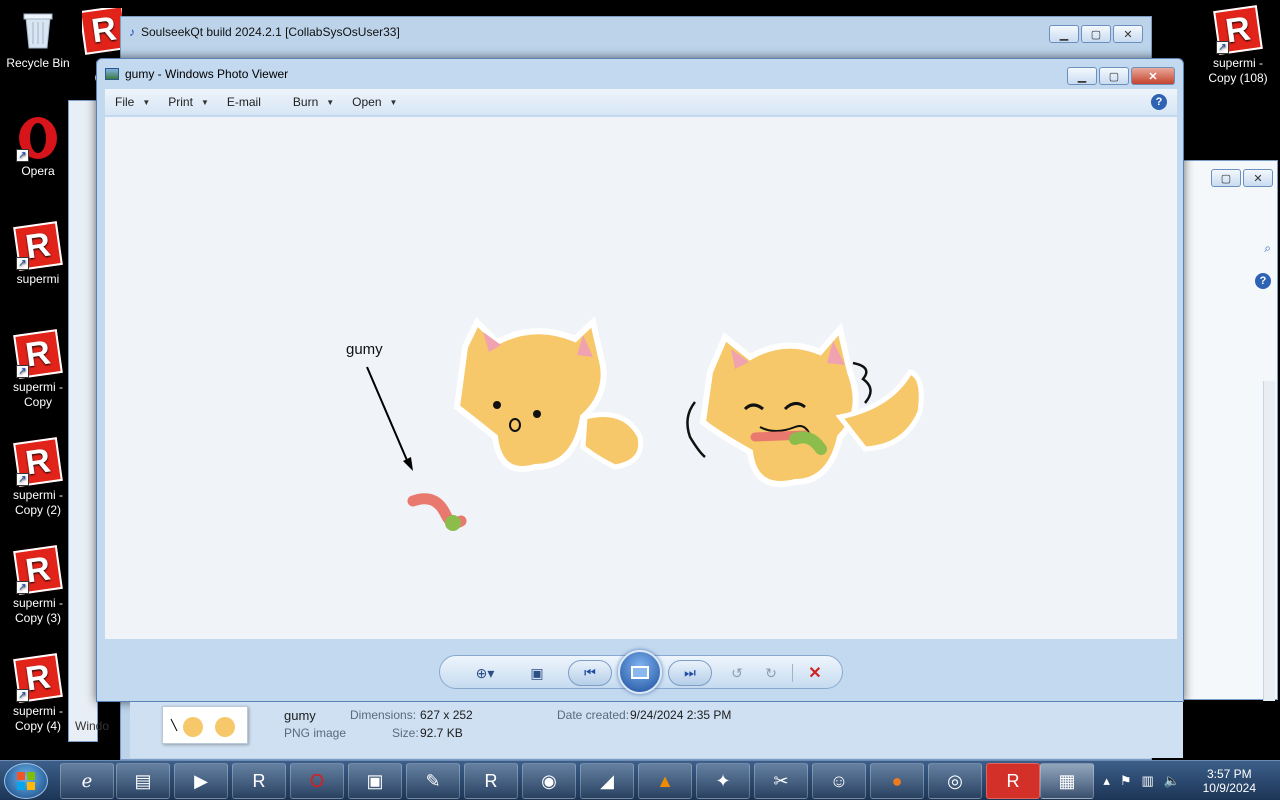 The height and width of the screenshot is (800, 1280). Describe the element at coordinates (367, 102) in the screenshot. I see `menu-label: Open` at that location.